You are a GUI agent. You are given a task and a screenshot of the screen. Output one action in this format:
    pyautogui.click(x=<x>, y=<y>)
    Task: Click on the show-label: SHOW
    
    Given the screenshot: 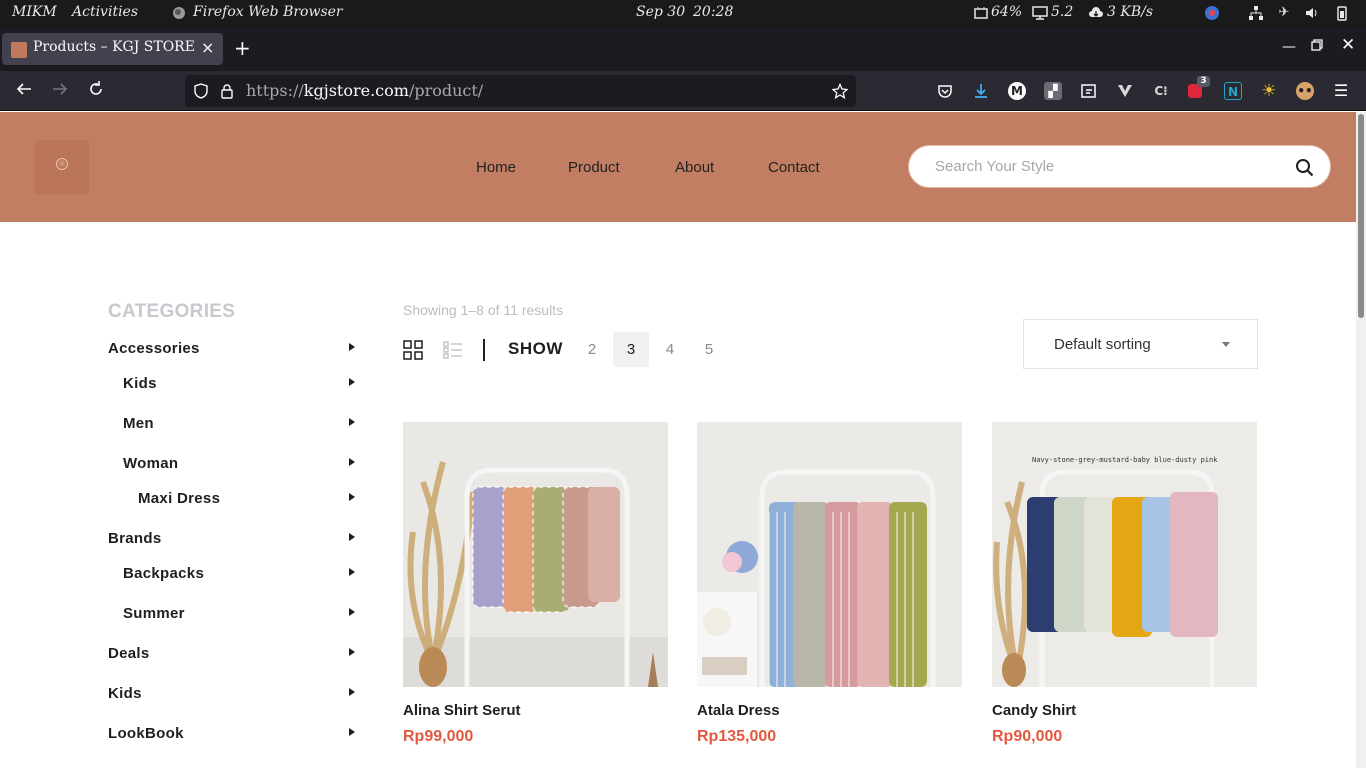 What is the action you would take?
    pyautogui.click(x=535, y=348)
    